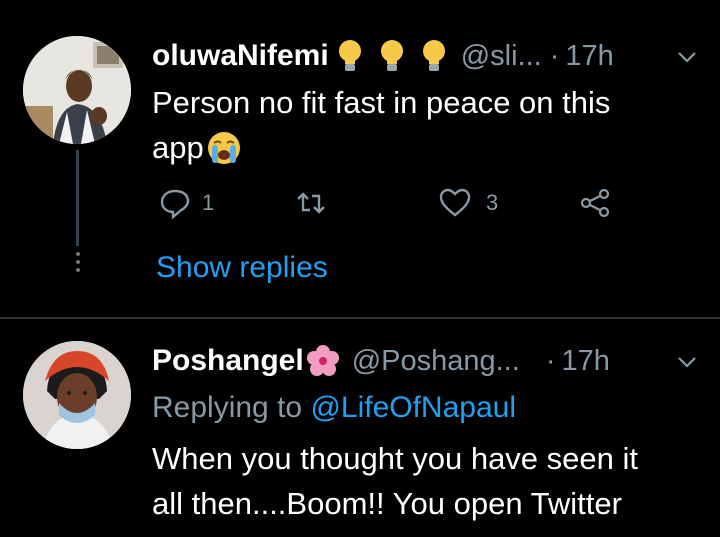  Describe the element at coordinates (455, 202) in the screenshot. I see `like-icon` at that location.